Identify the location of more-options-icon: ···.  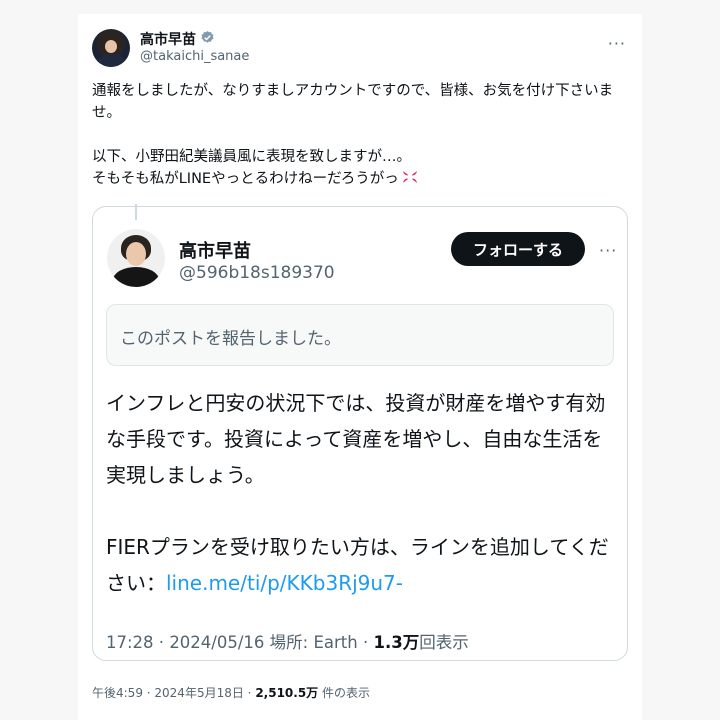
(617, 43).